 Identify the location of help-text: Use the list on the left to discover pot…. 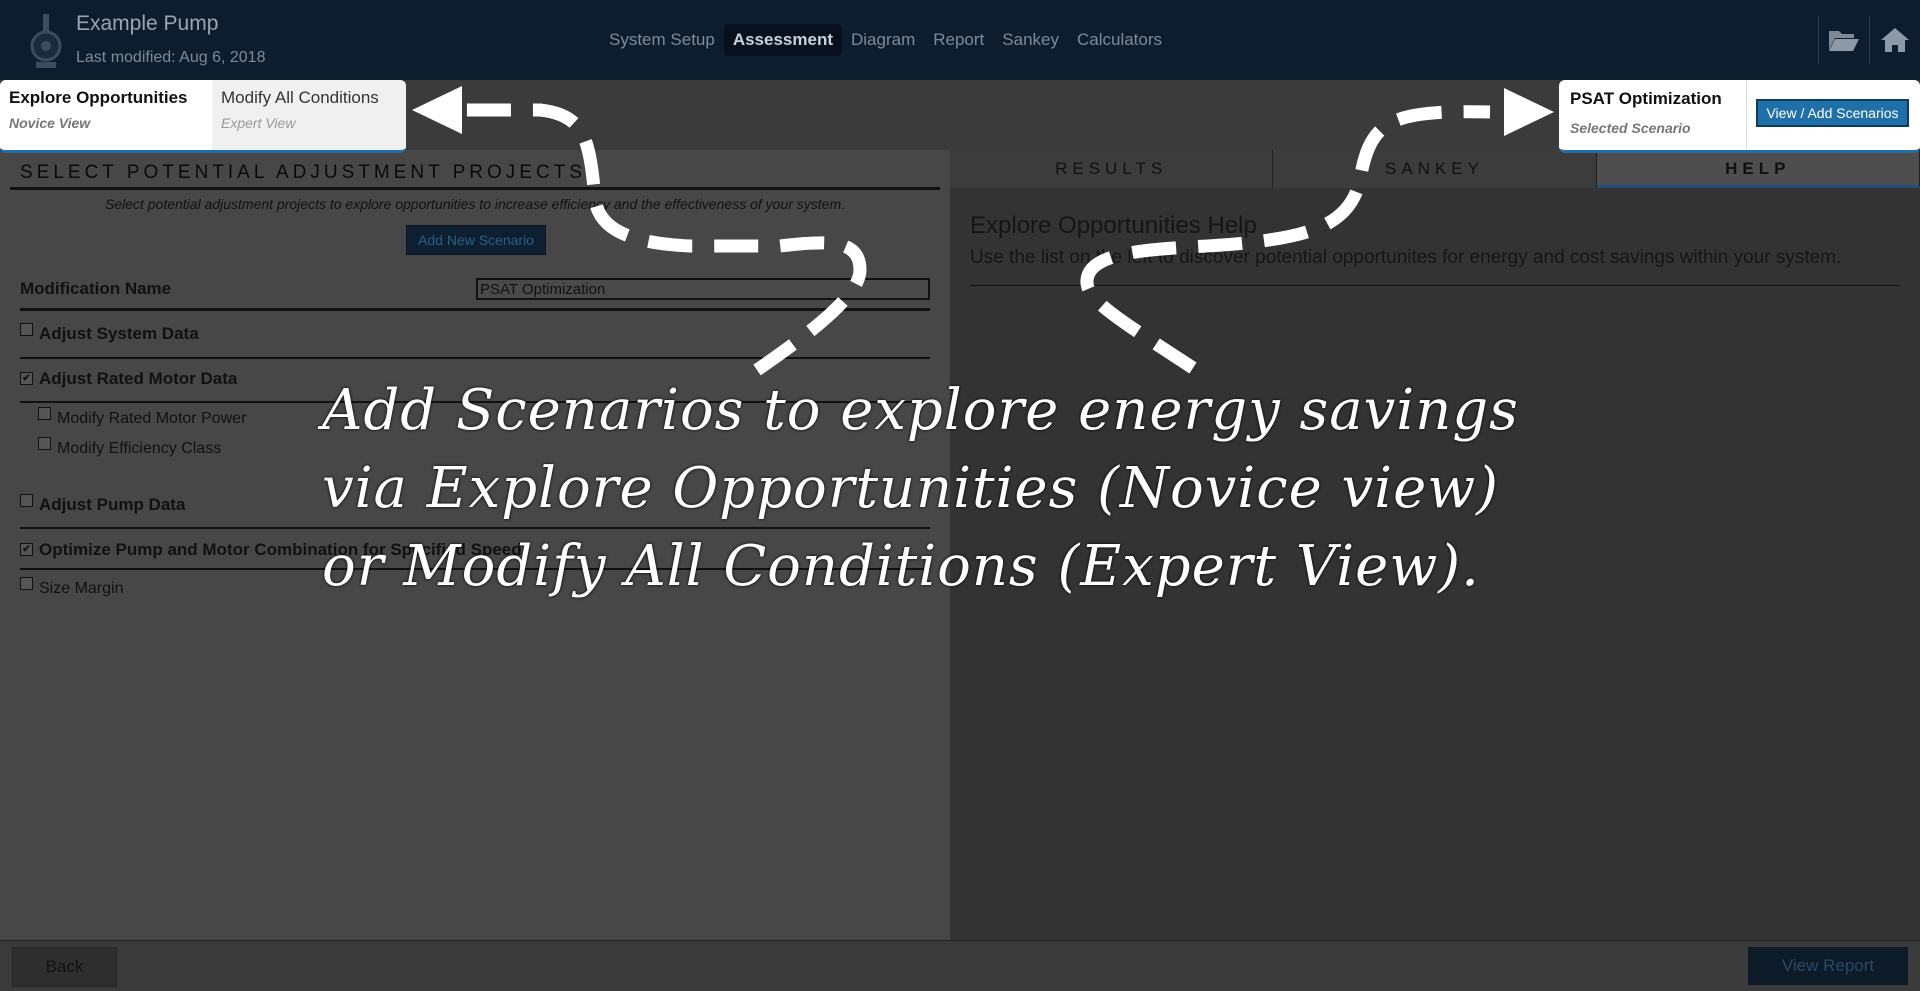
(1406, 257).